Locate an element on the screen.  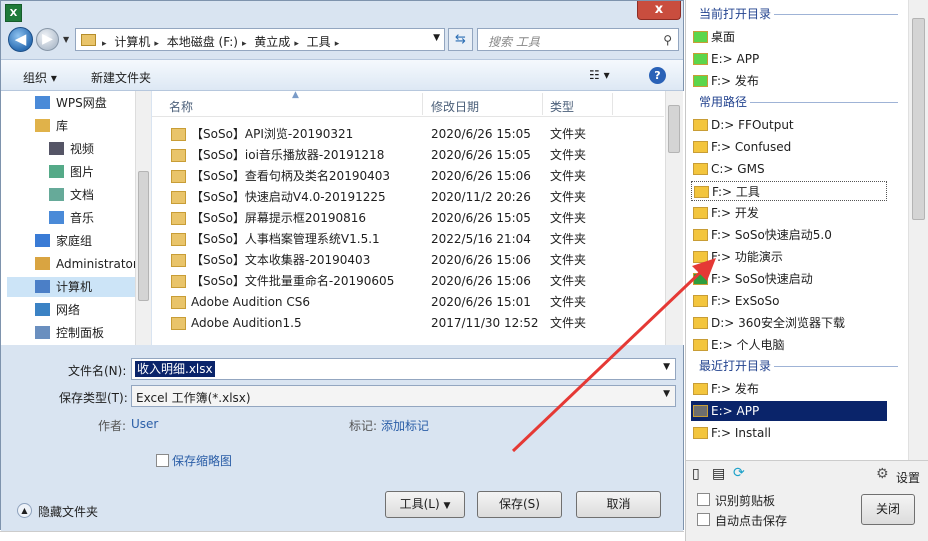
path-item: F:> SoSo快速启动5.0 is located at coordinates (789, 235).